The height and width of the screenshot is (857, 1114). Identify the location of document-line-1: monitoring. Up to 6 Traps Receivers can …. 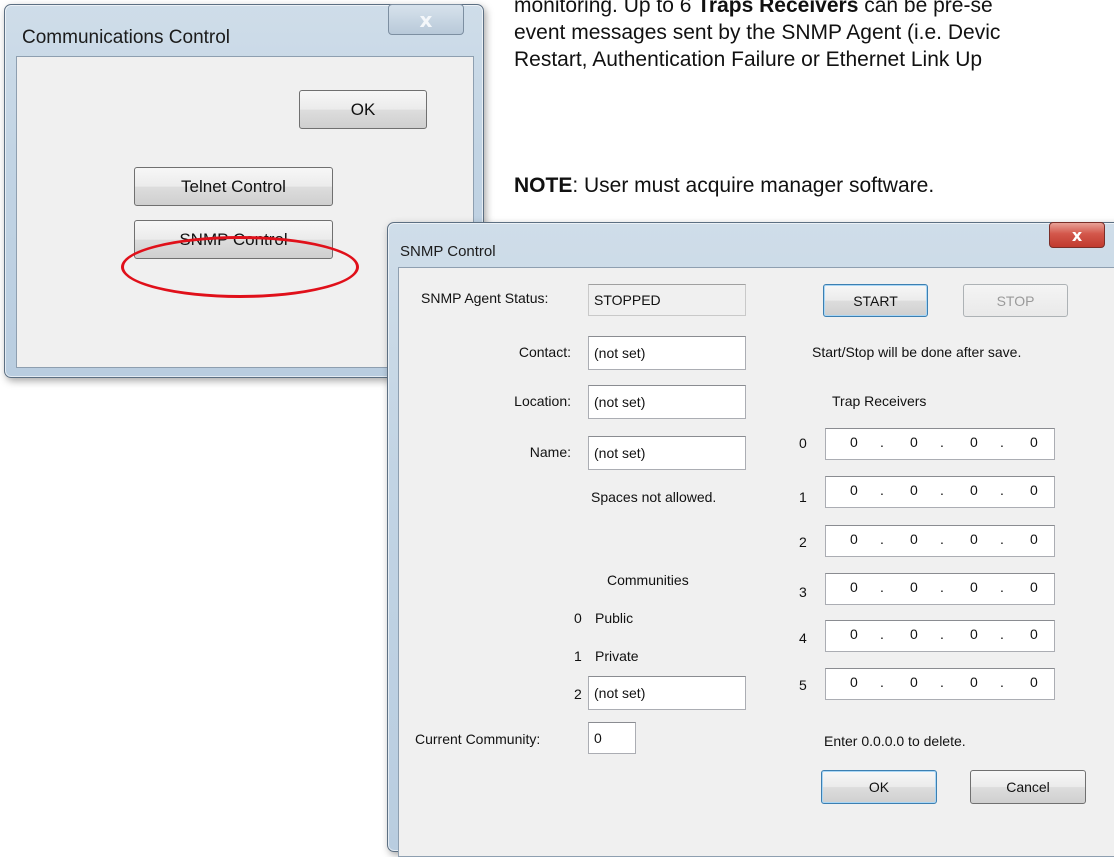
(814, 9).